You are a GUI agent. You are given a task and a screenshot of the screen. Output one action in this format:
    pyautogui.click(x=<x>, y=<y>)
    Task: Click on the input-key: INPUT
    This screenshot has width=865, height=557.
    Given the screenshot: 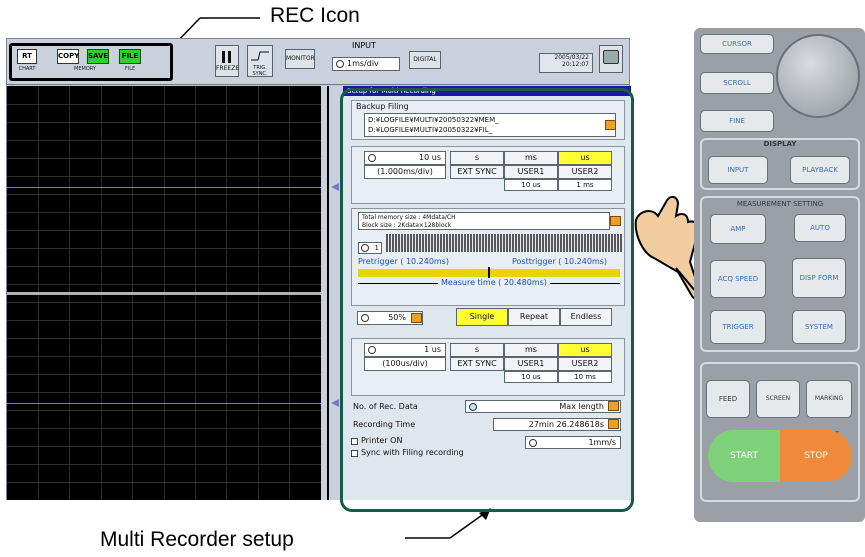 What is the action you would take?
    pyautogui.click(x=738, y=170)
    